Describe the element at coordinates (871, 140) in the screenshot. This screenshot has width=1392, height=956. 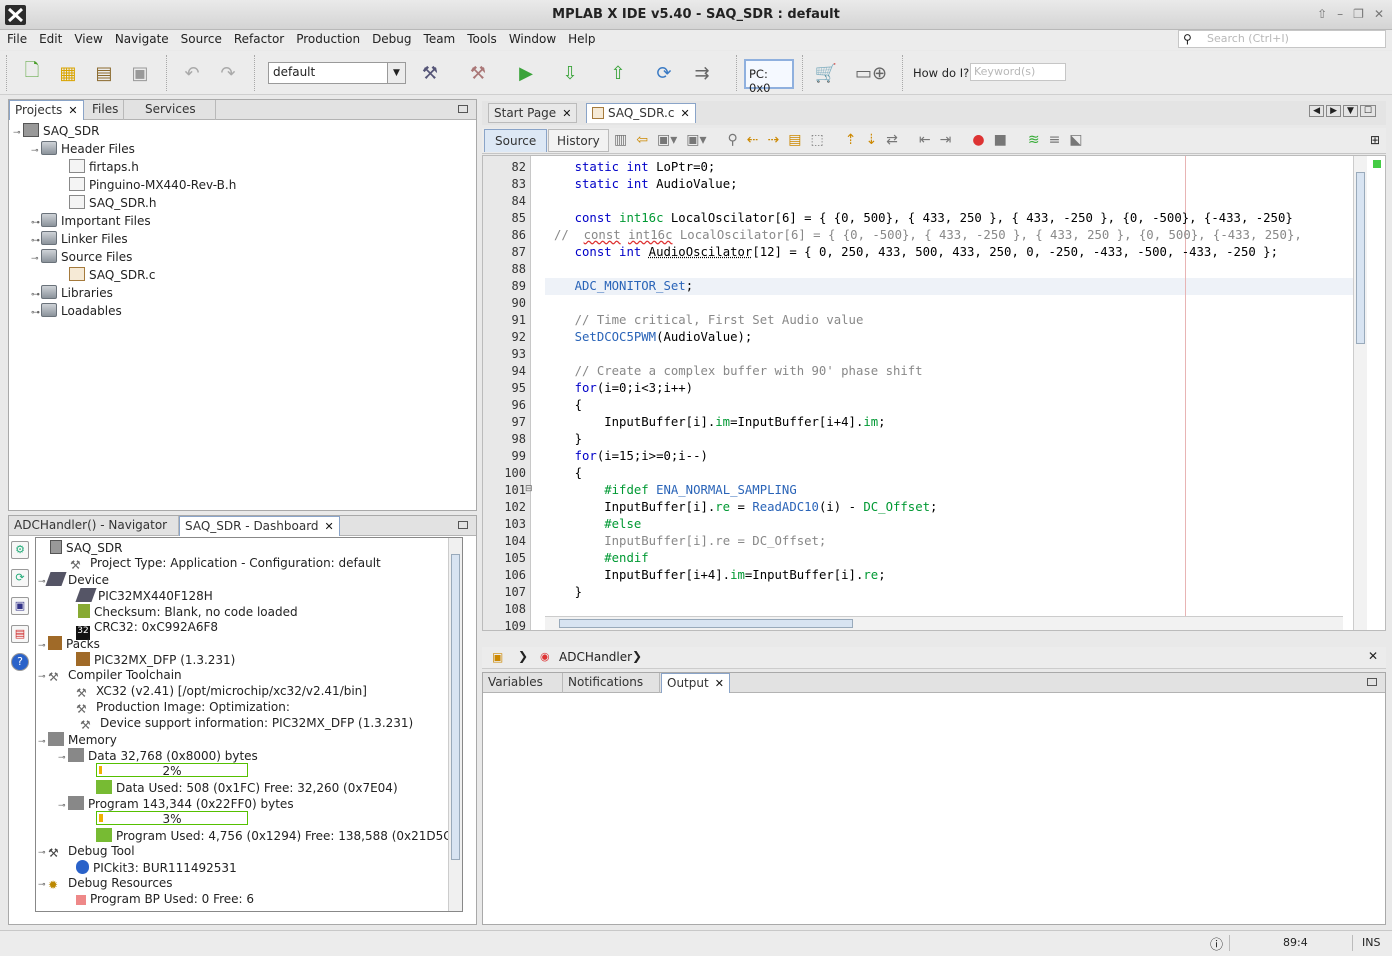
I see `next-bookmark-icon: ⇣` at that location.